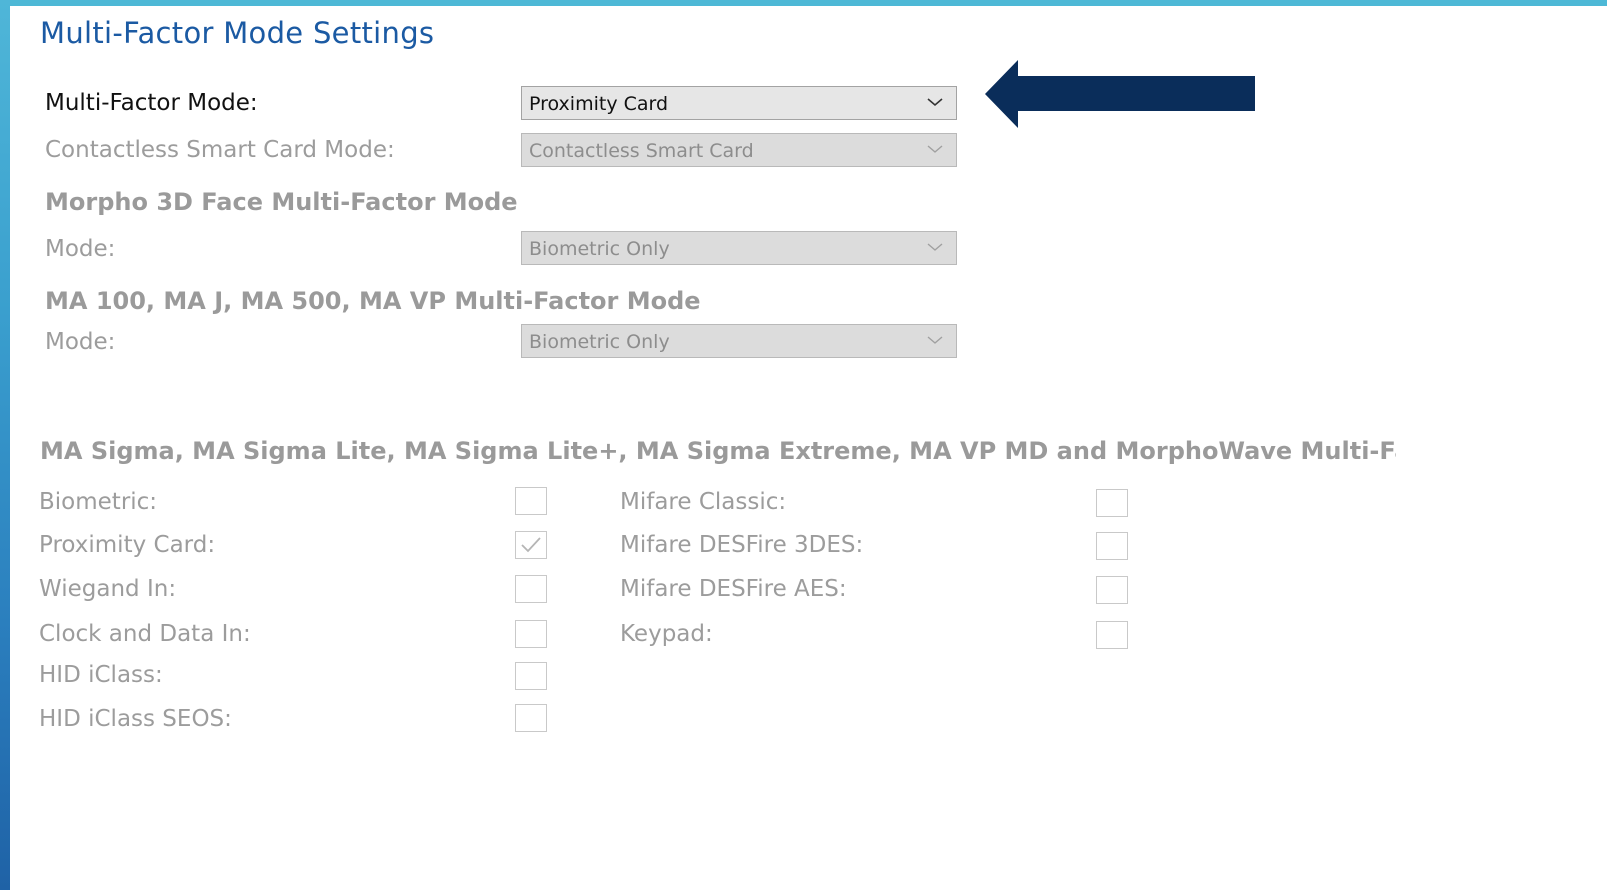 The image size is (1607, 890). Describe the element at coordinates (531, 501) in the screenshot. I see `biometric-checkbox` at that location.